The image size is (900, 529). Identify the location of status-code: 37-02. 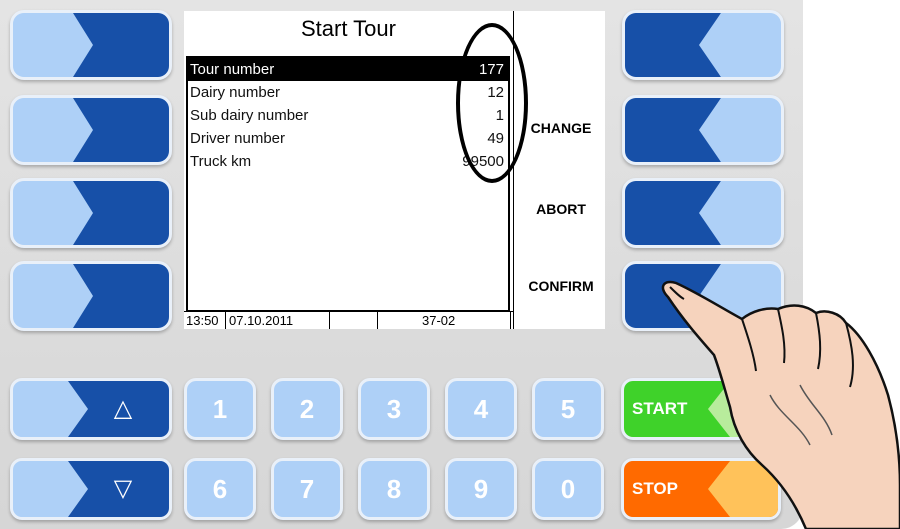
(439, 320).